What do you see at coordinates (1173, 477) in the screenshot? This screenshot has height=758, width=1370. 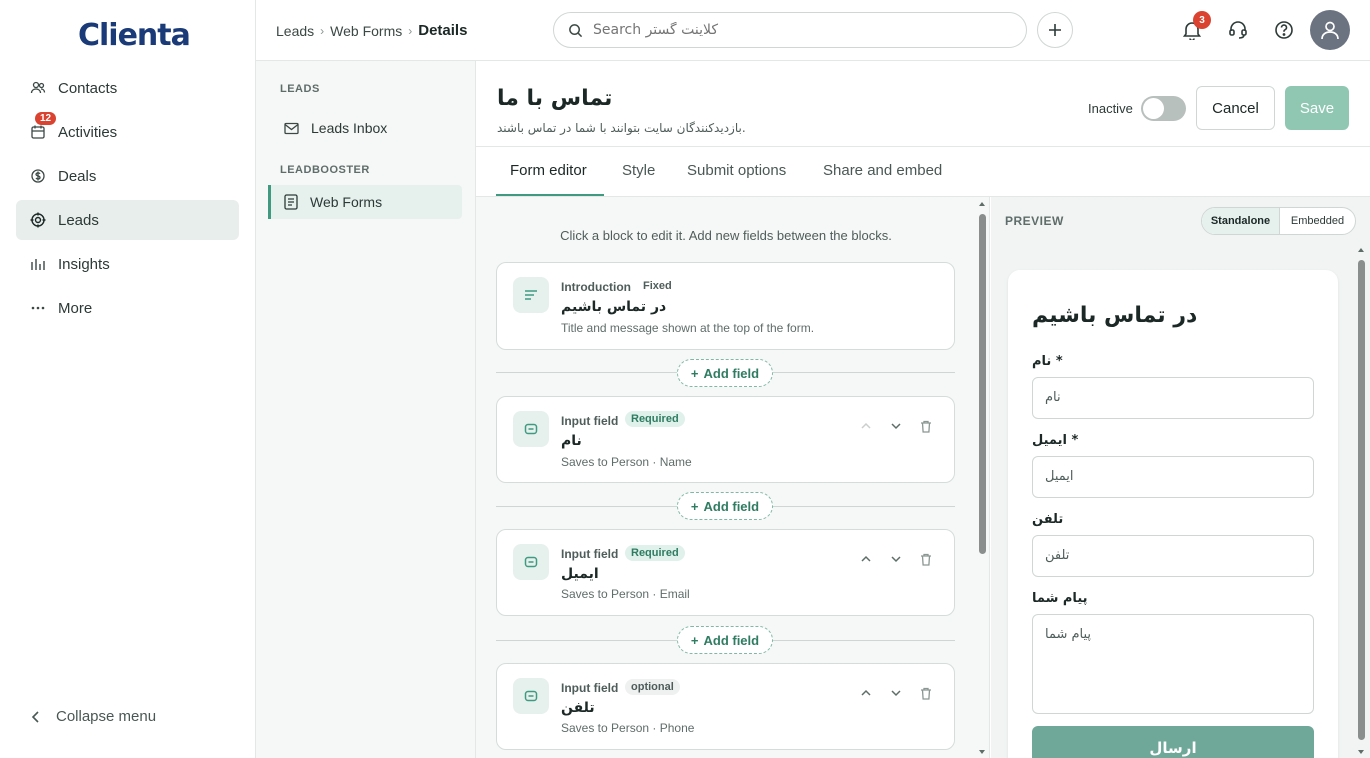 I see `preview-email-input: ایمیل` at bounding box center [1173, 477].